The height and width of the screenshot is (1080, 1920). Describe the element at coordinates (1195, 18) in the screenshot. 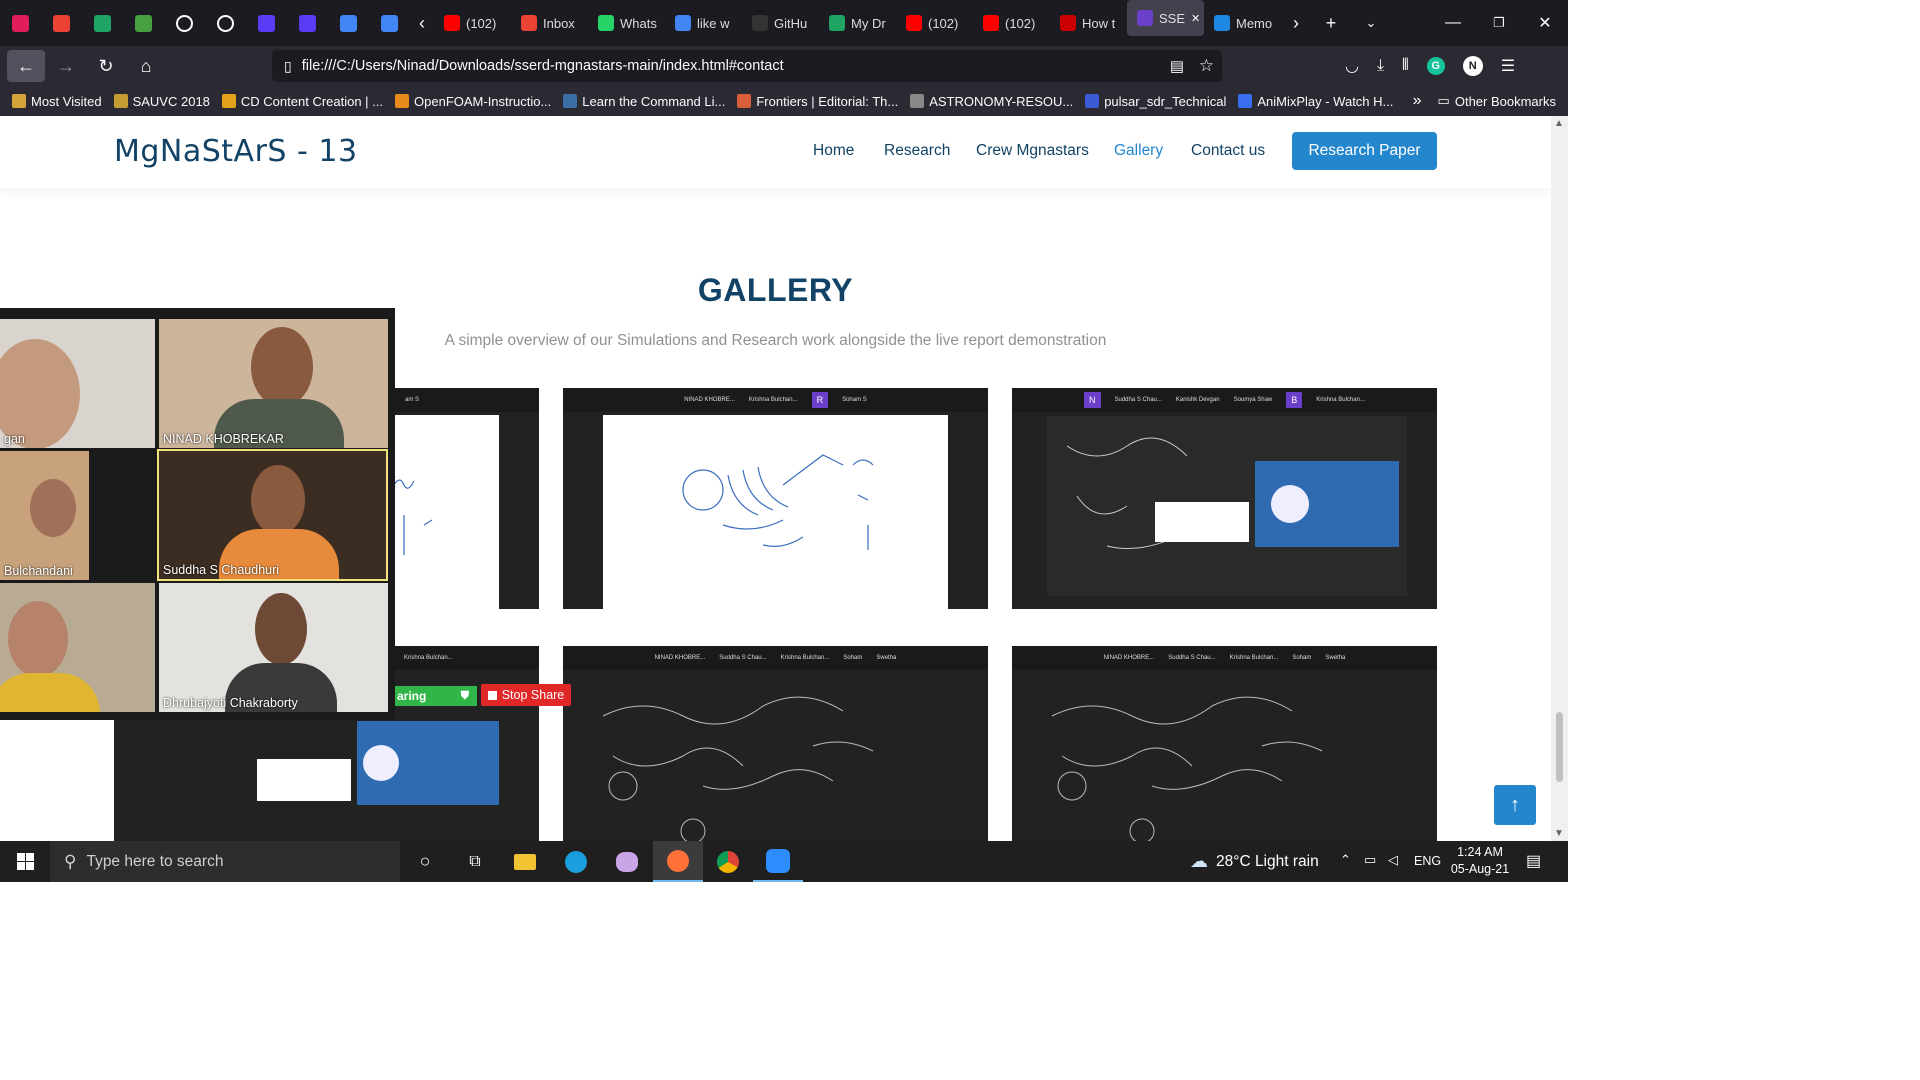

I see `close-tab-icon: ✕` at that location.